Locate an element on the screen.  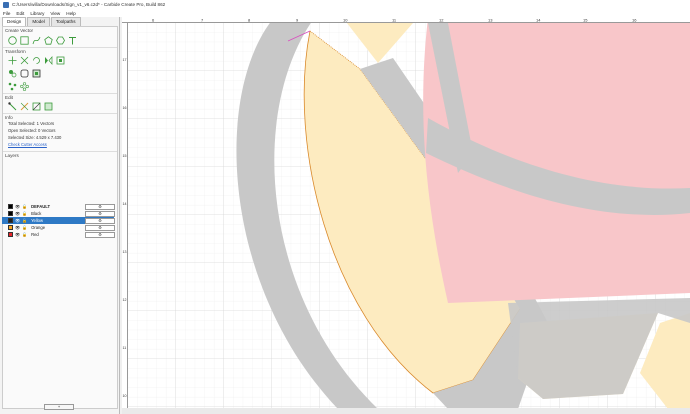
menu-edit: Edit is located at coordinates (20, 13).